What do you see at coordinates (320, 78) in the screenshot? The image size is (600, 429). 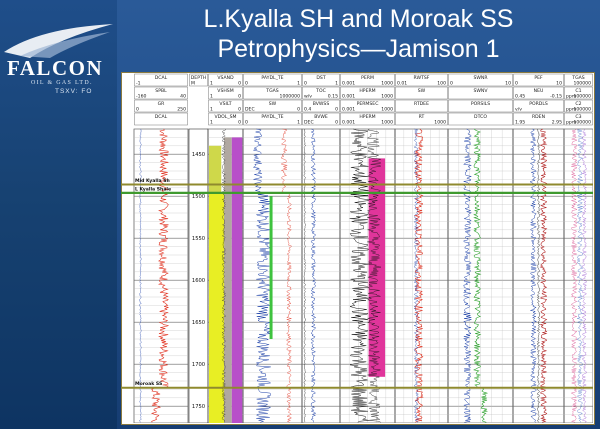 I see `curve-name-label: DST` at bounding box center [320, 78].